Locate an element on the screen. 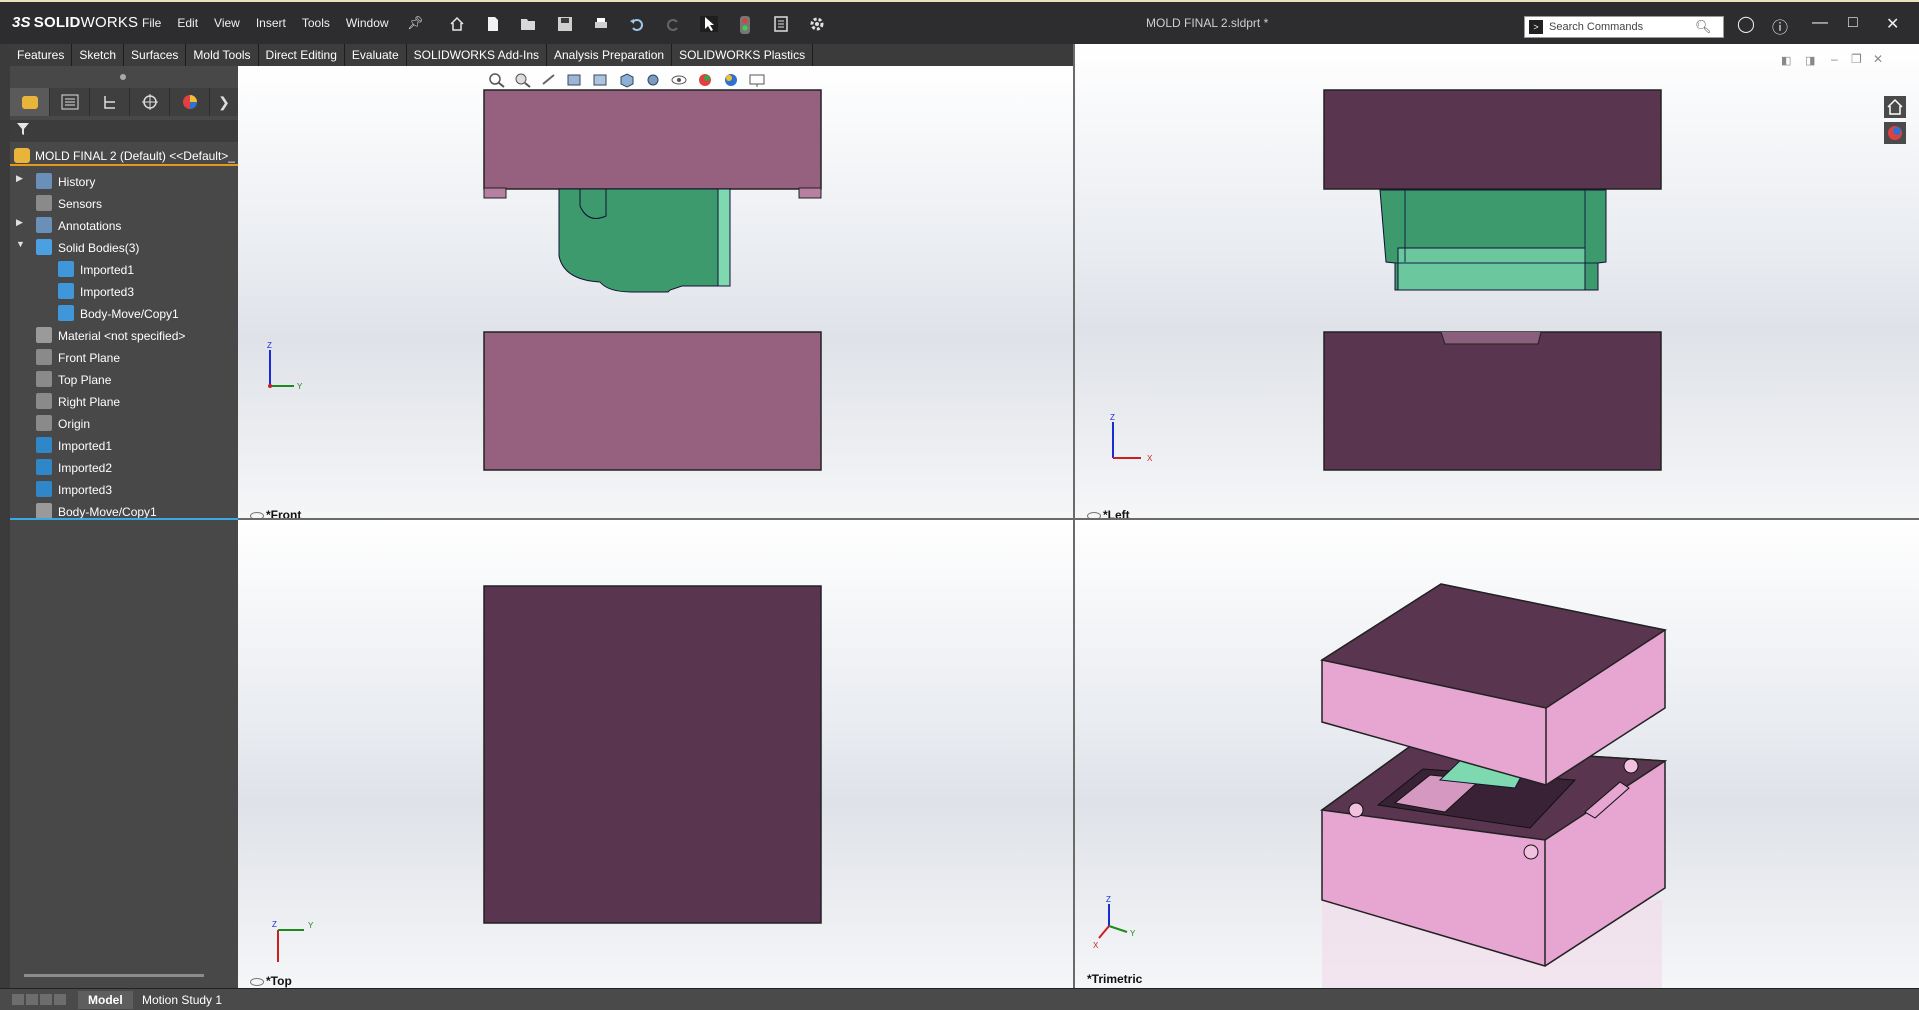 The width and height of the screenshot is (1919, 1010). menu-insert: Insert is located at coordinates (271, 23).